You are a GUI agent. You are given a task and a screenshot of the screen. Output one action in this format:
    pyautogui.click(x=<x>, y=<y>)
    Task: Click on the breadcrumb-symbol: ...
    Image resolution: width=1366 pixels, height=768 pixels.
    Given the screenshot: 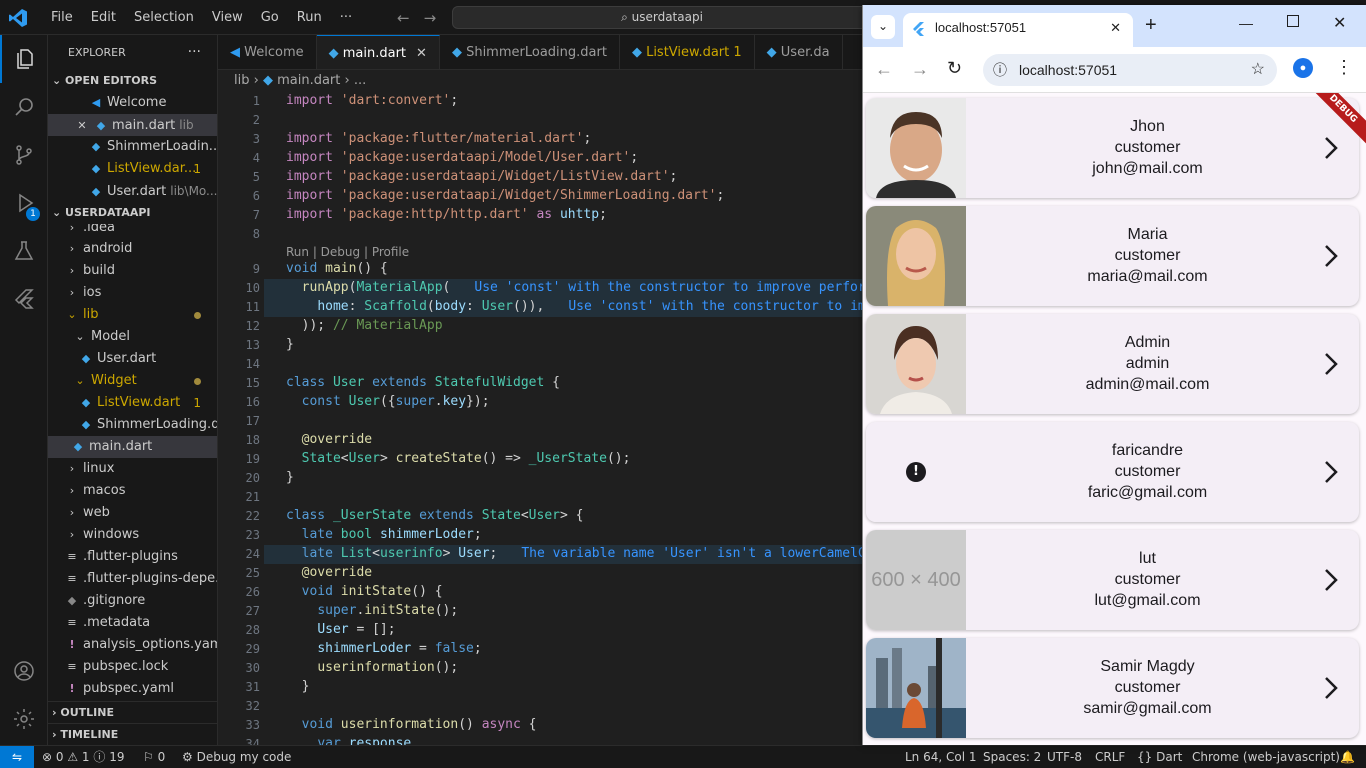 What is the action you would take?
    pyautogui.click(x=360, y=80)
    